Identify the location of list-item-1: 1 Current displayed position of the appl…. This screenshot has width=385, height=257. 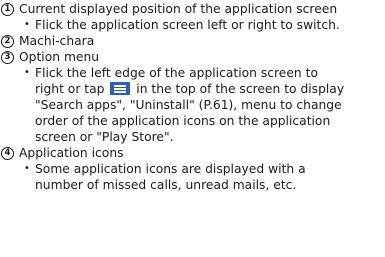
(192, 17).